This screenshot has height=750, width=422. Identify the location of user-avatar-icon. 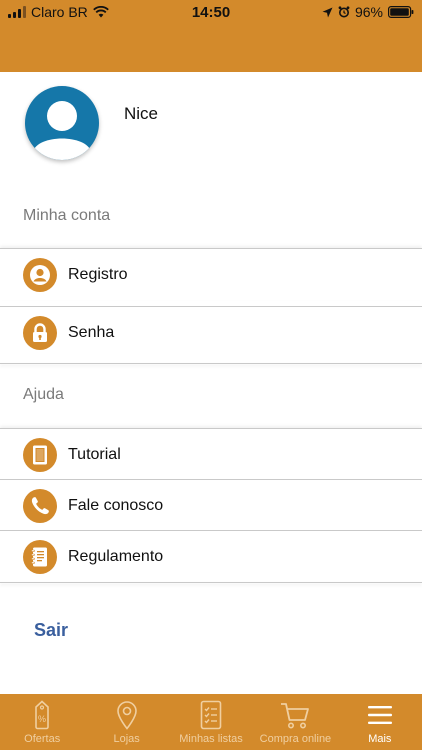
(62, 130).